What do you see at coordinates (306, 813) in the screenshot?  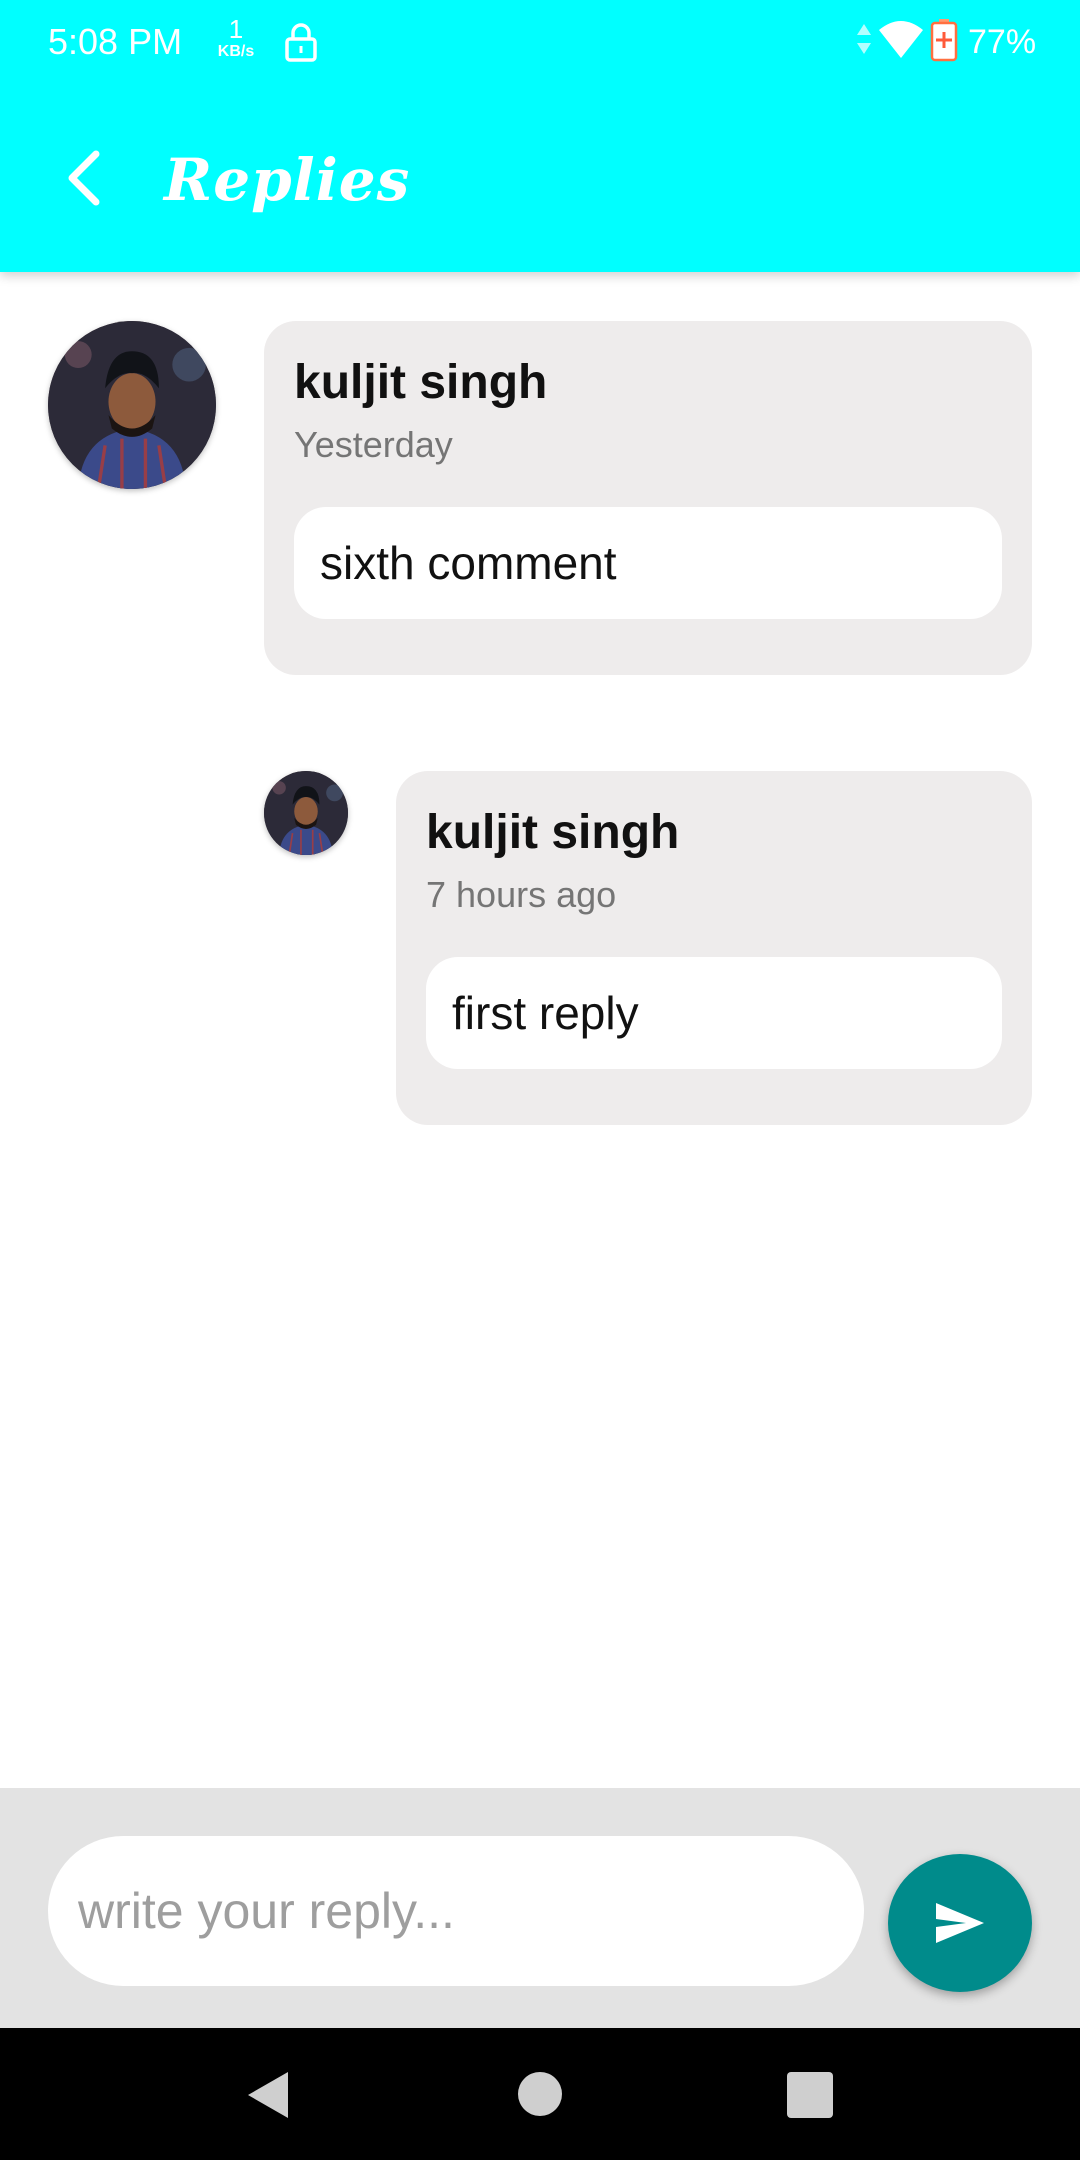 I see `reply-avatar` at bounding box center [306, 813].